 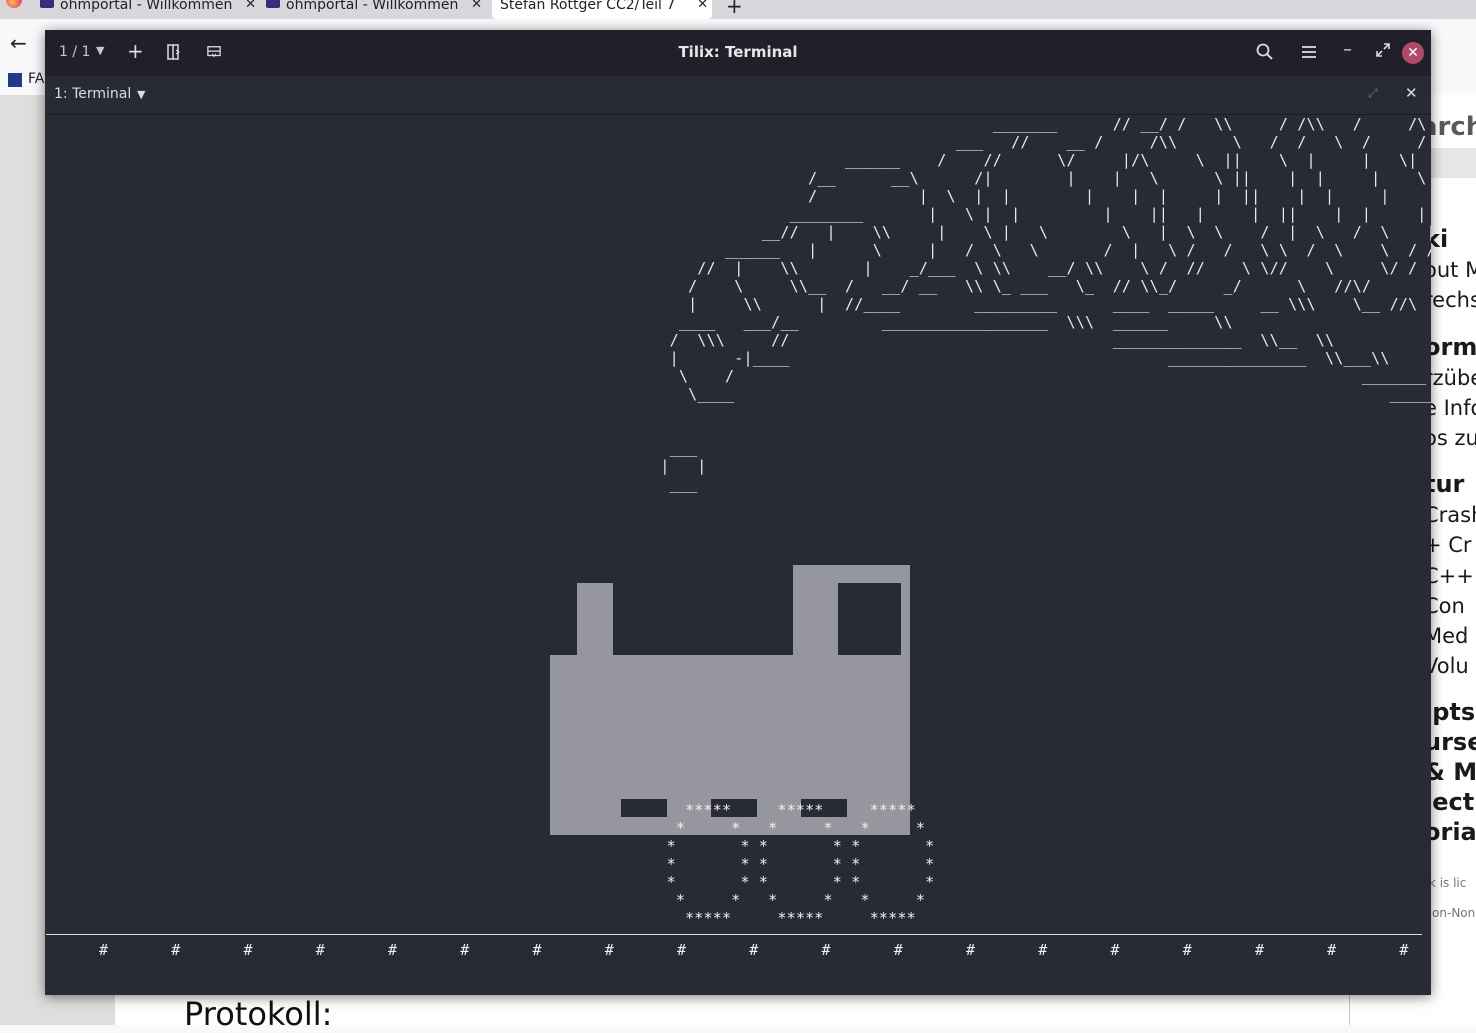 I want to click on sidebar-link: Crash, so click(x=1450, y=515).